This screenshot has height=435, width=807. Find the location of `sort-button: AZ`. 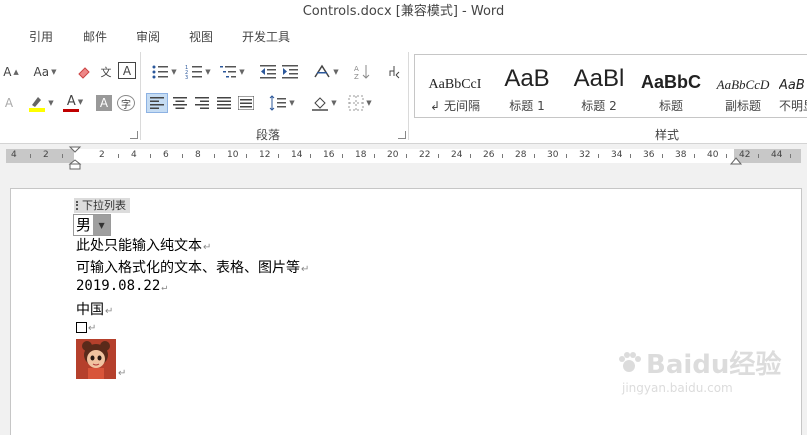

sort-button: AZ is located at coordinates (362, 72).